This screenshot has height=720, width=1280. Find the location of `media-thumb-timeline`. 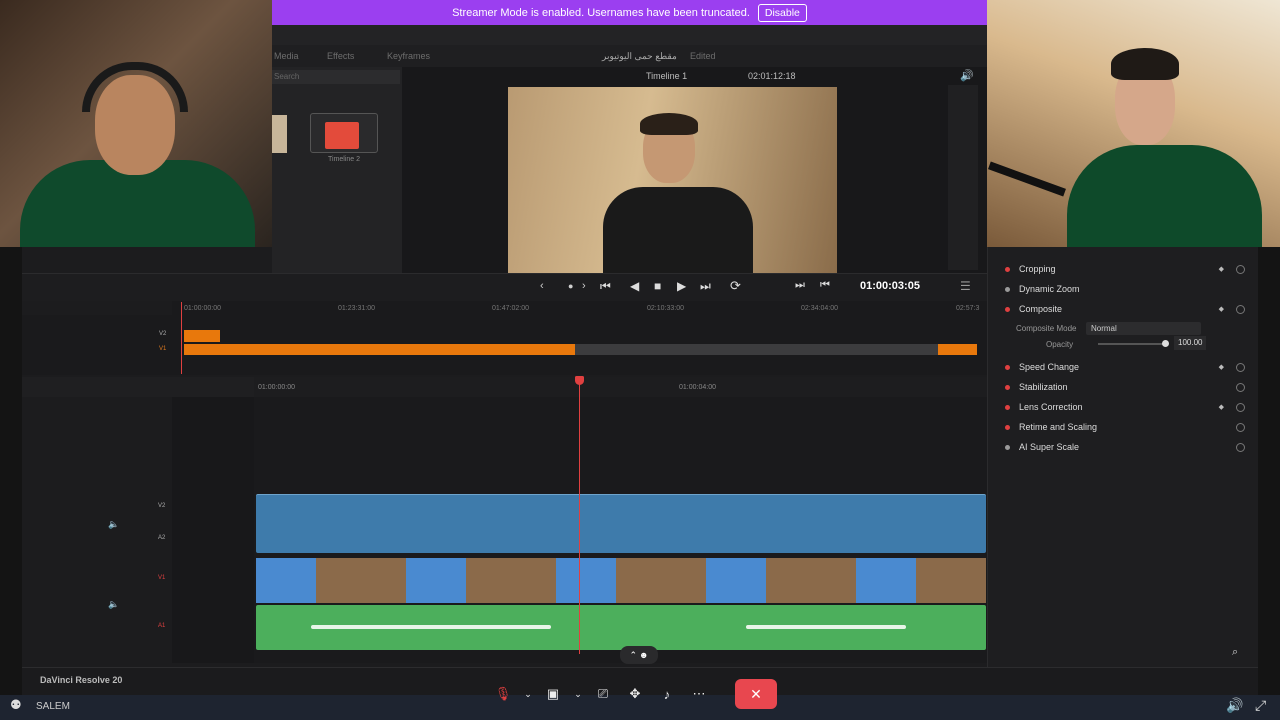

media-thumb-timeline is located at coordinates (344, 133).